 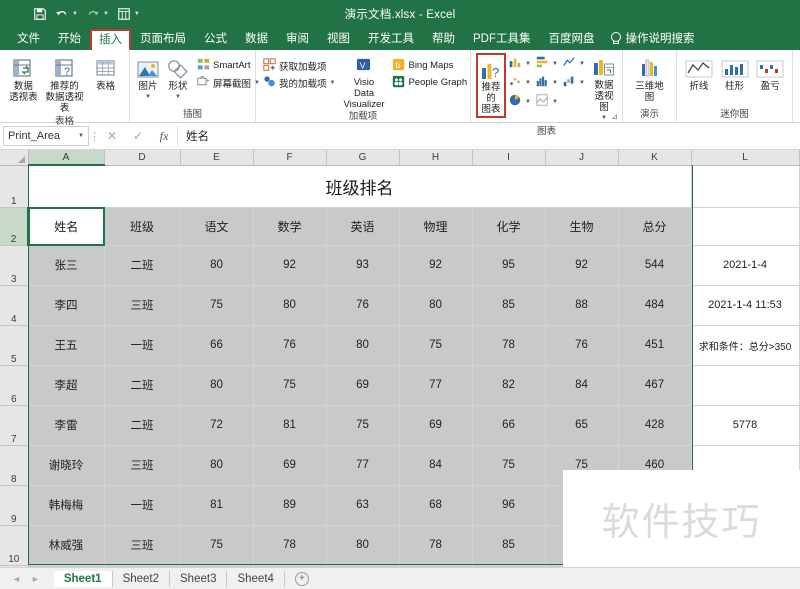 I want to click on sheet-tab-sheet1: Sheet1, so click(x=83, y=578).